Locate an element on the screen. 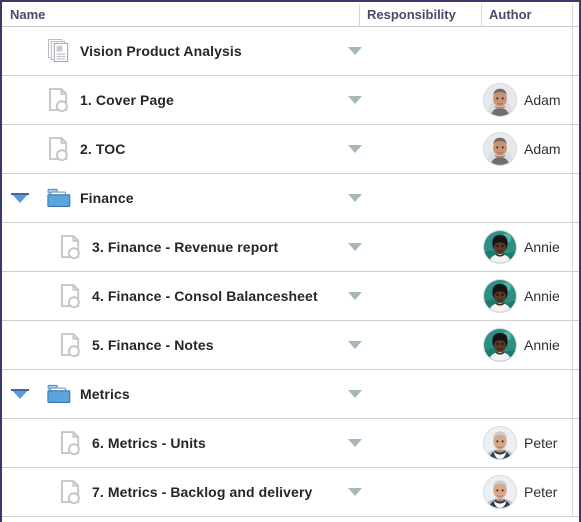  column-header-author-label: Author is located at coordinates (510, 14).